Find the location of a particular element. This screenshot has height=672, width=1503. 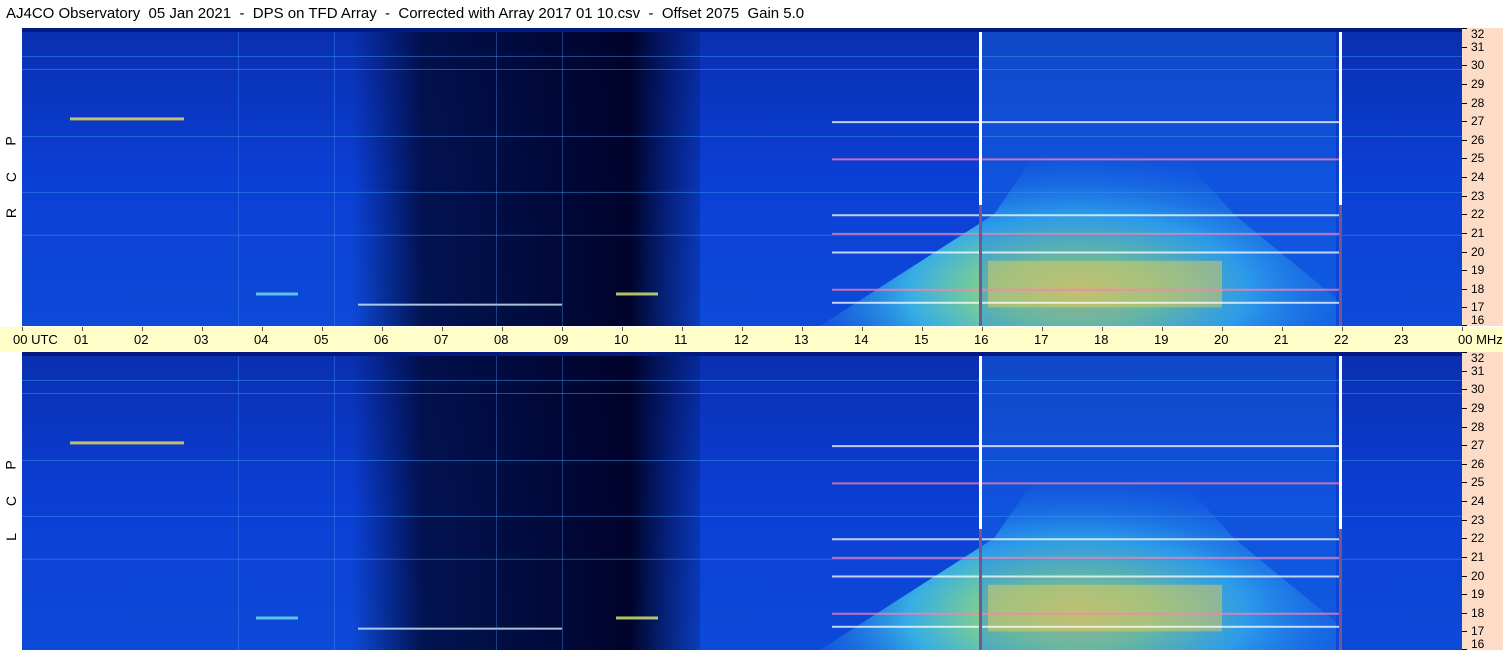

freq-label: 26 is located at coordinates (1478, 140).